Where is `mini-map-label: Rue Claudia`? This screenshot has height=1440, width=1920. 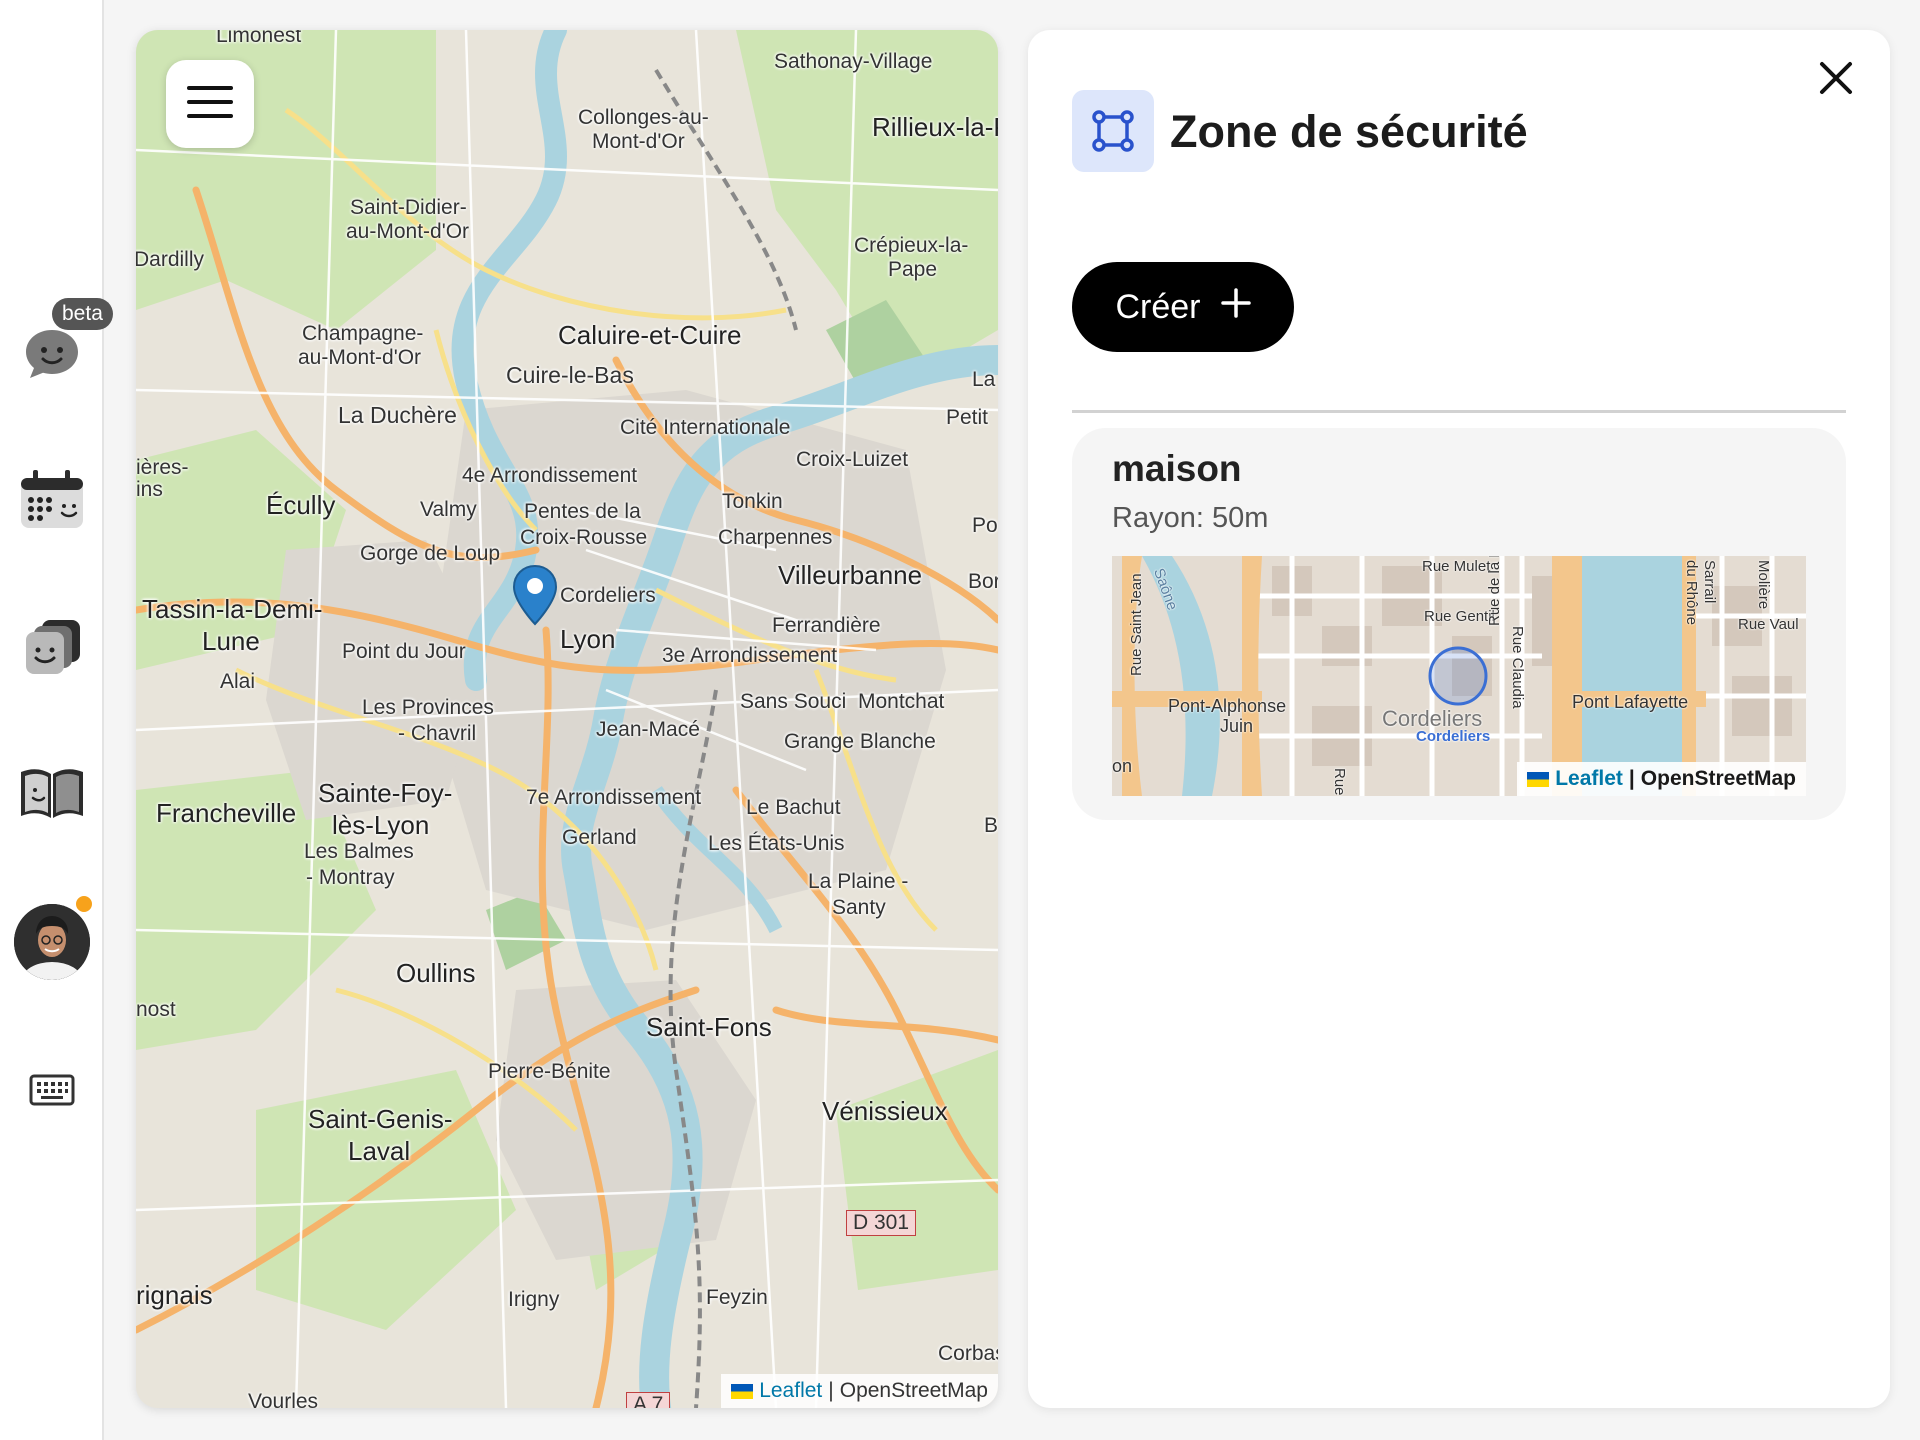
mini-map-label: Rue Claudia is located at coordinates (1517, 667).